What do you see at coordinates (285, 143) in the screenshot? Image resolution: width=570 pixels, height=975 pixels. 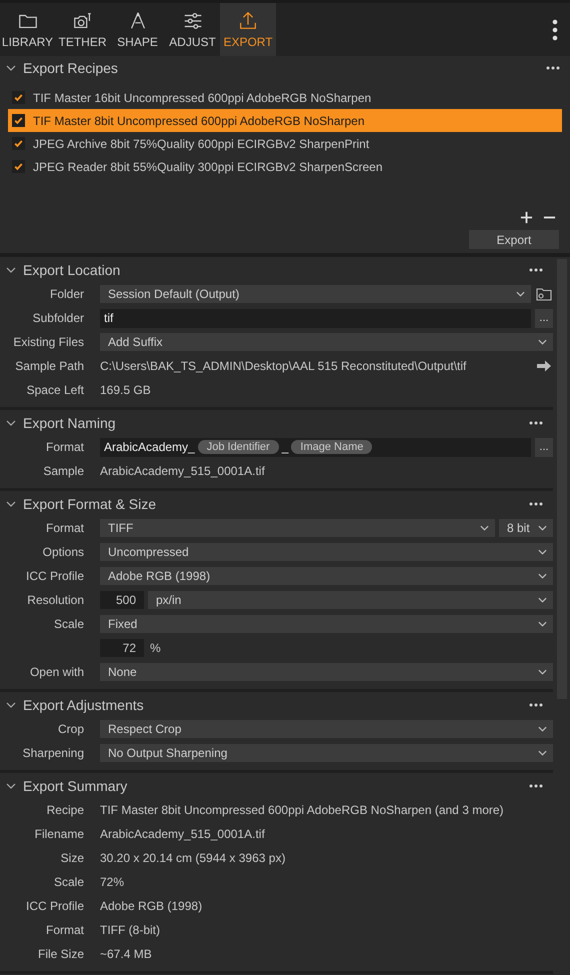 I see `recipe-item: JPEG Archive 8bit 75%Quality 600ppi ECIRGBv2 SharpenPrint` at bounding box center [285, 143].